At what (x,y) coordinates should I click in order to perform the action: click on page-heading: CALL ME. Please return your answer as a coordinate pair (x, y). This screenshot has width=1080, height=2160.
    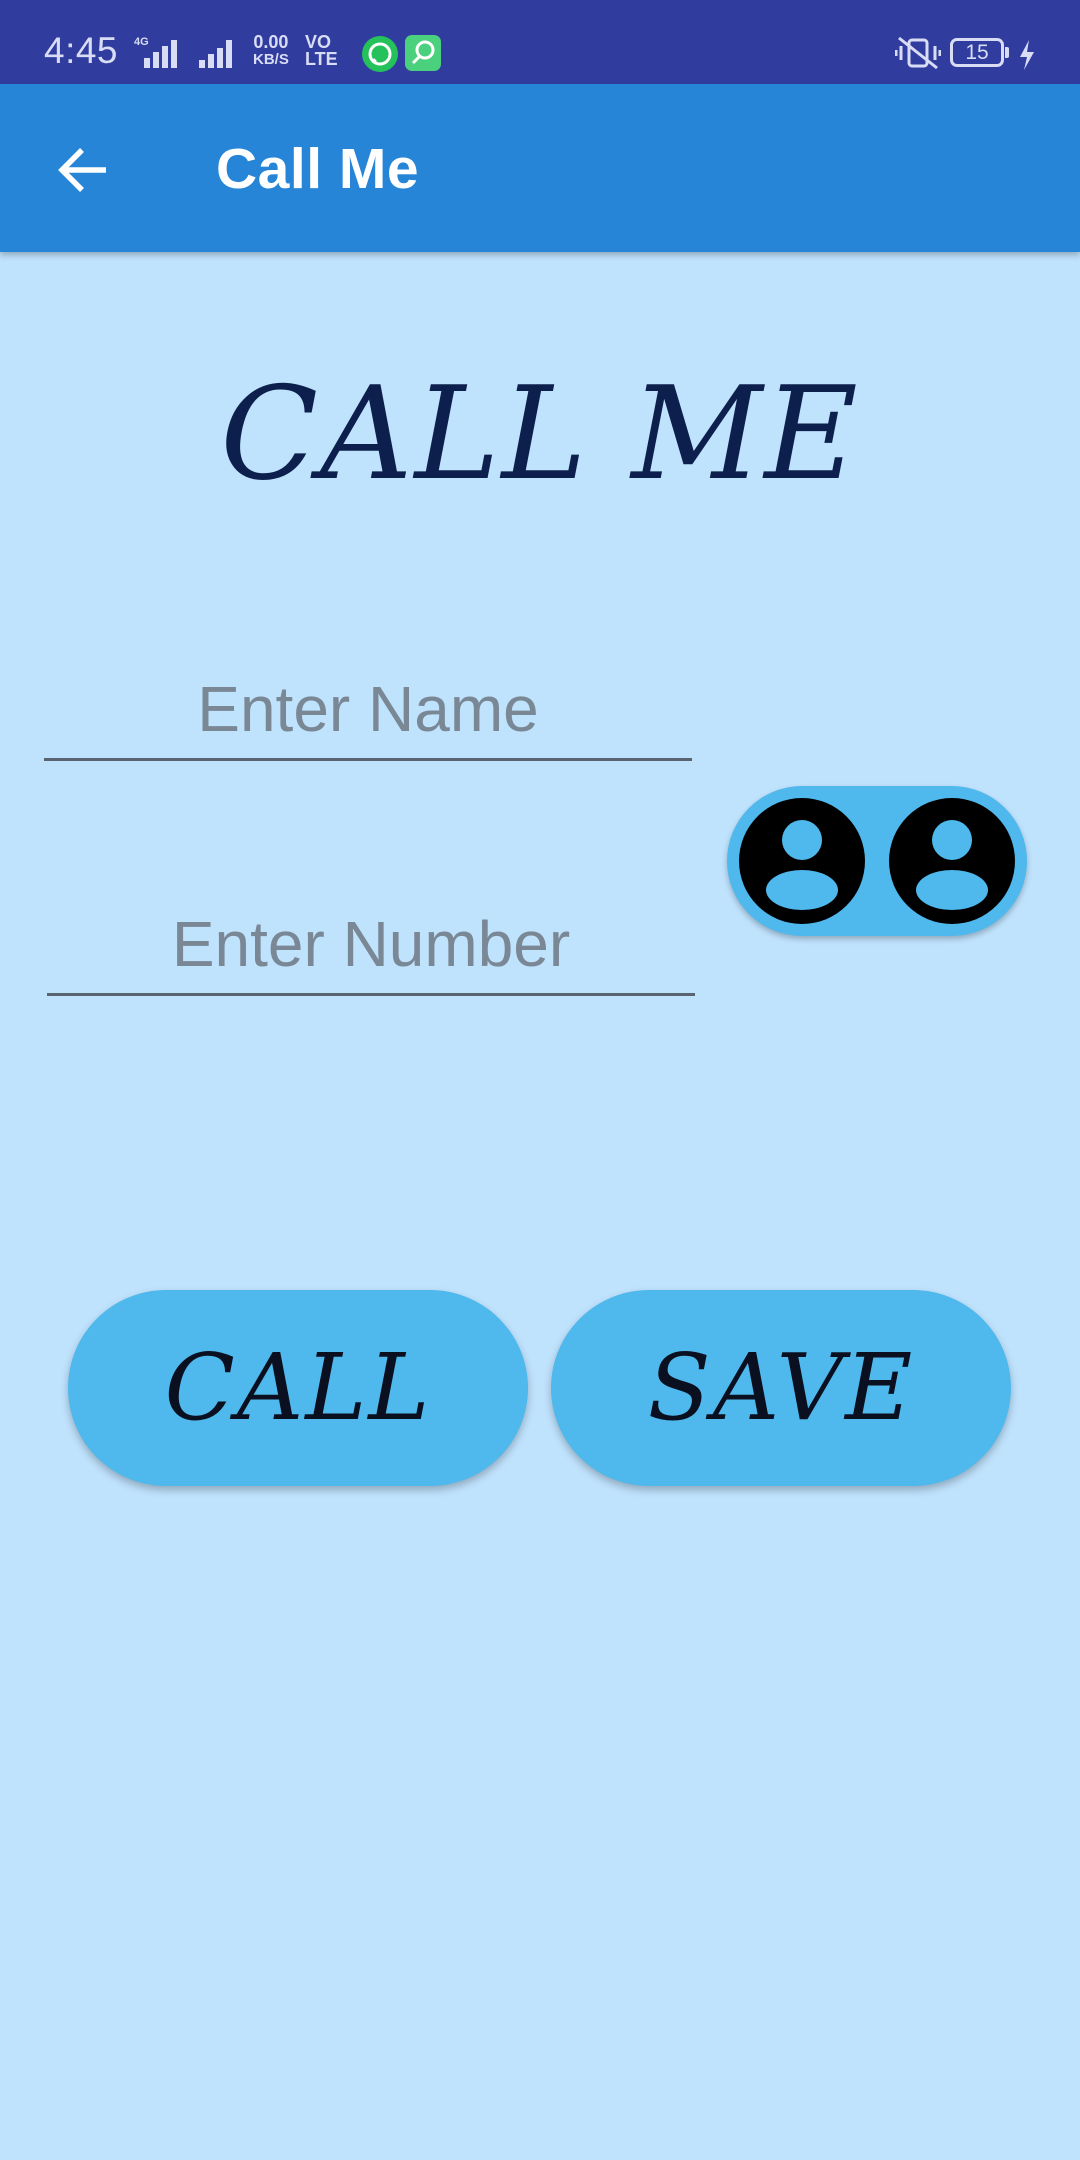
    Looking at the image, I should click on (540, 434).